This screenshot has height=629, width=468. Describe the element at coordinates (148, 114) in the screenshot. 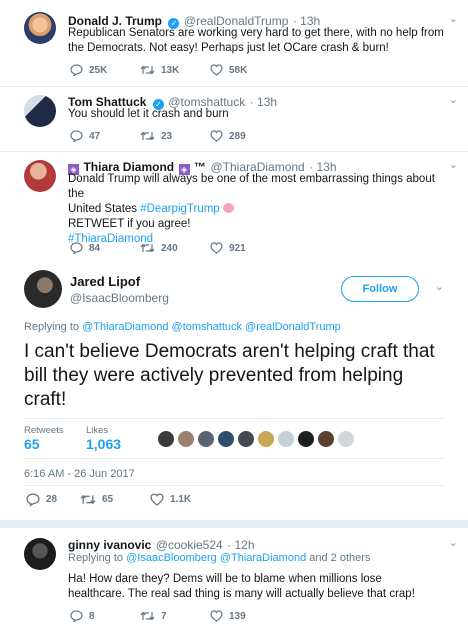

I see `tweet-text: You should let it crash and burn` at that location.